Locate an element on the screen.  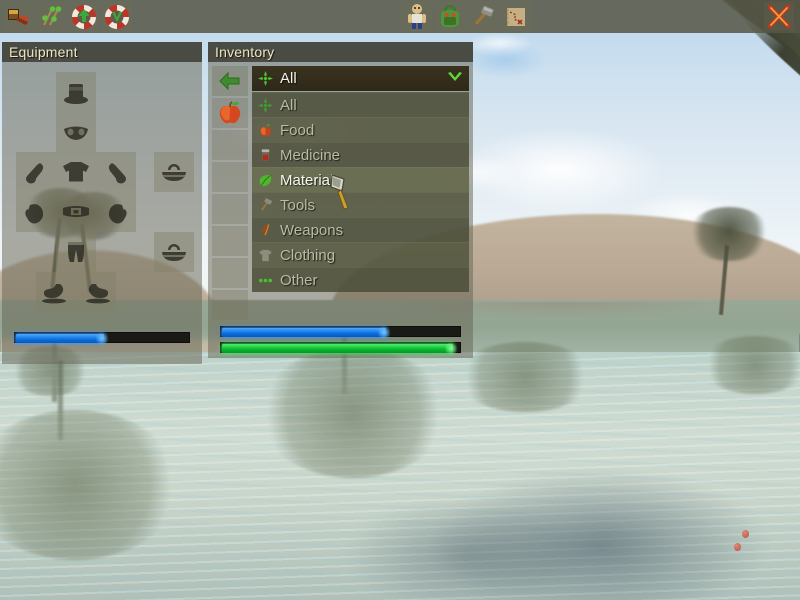
palm-reflection-right is located at coordinates (525, 382).